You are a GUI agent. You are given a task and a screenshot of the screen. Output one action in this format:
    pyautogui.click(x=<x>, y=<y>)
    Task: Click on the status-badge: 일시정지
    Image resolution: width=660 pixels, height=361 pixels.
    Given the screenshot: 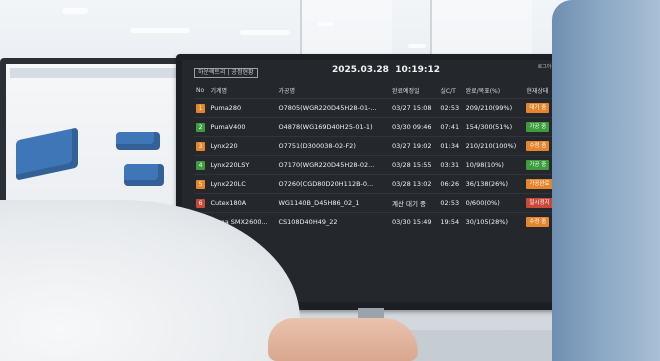 What is the action you would take?
    pyautogui.click(x=539, y=203)
    